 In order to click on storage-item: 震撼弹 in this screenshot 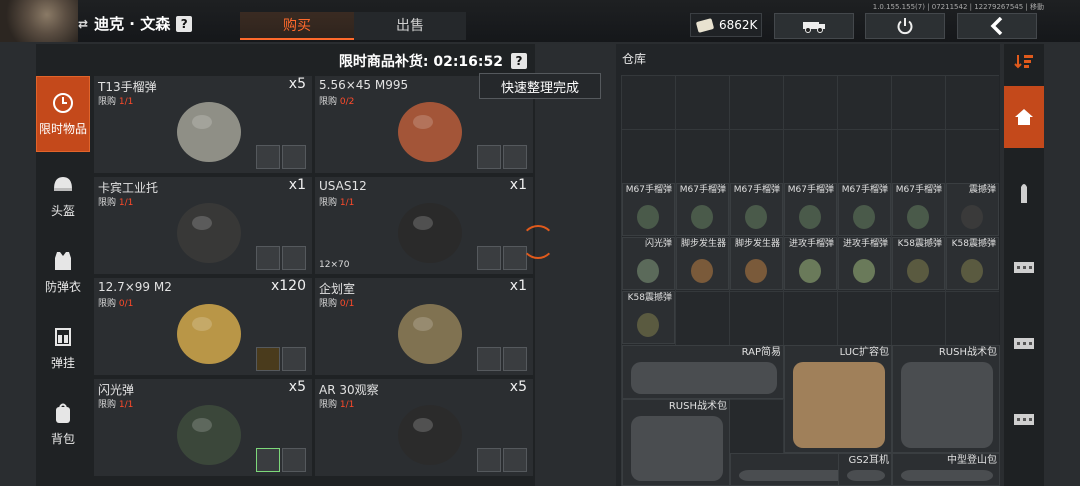, I will do `click(972, 209)`.